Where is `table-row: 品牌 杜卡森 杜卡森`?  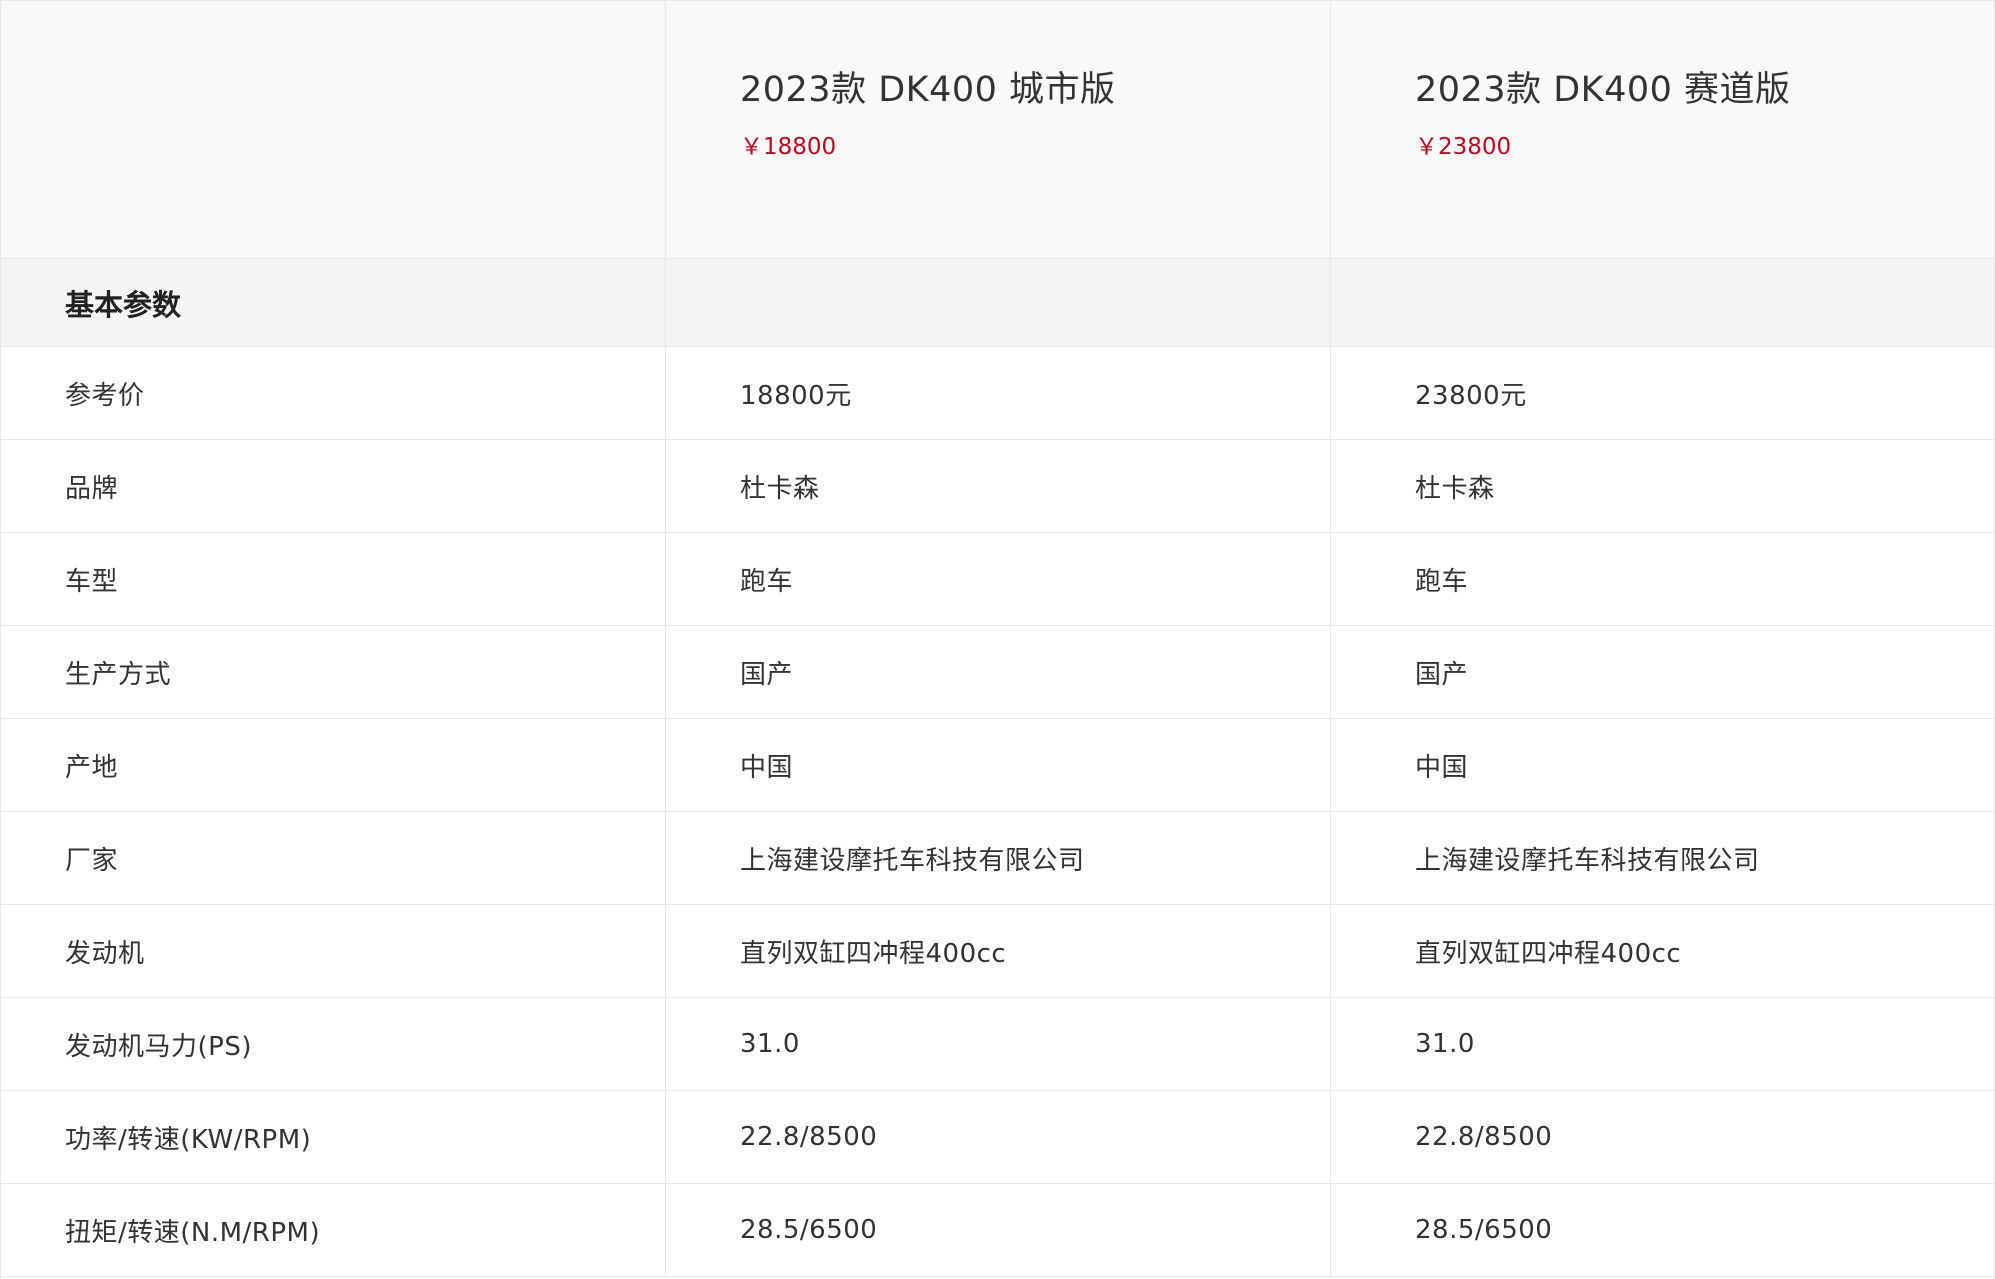
table-row: 品牌 杜卡森 杜卡森 is located at coordinates (997, 486).